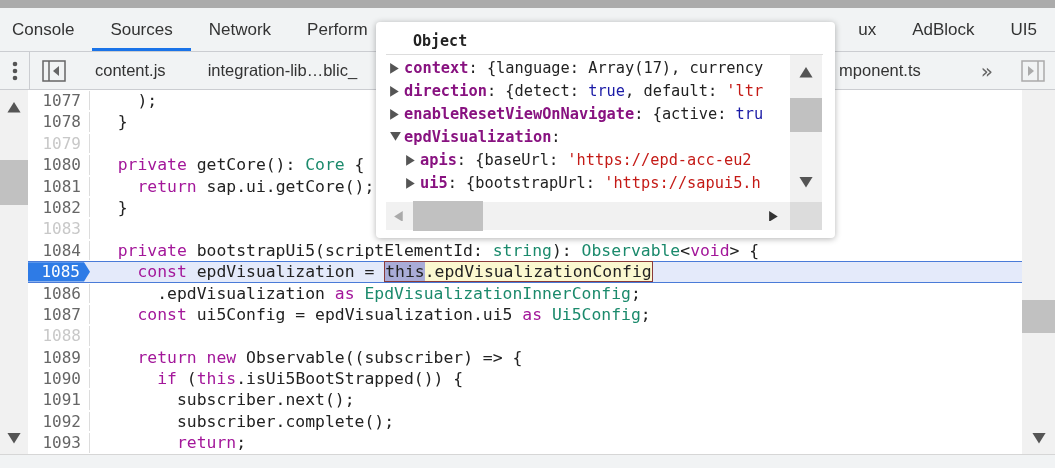 The height and width of the screenshot is (468, 1055). Describe the element at coordinates (482, 137) in the screenshot. I see `property-text: epdVisualization:` at that location.